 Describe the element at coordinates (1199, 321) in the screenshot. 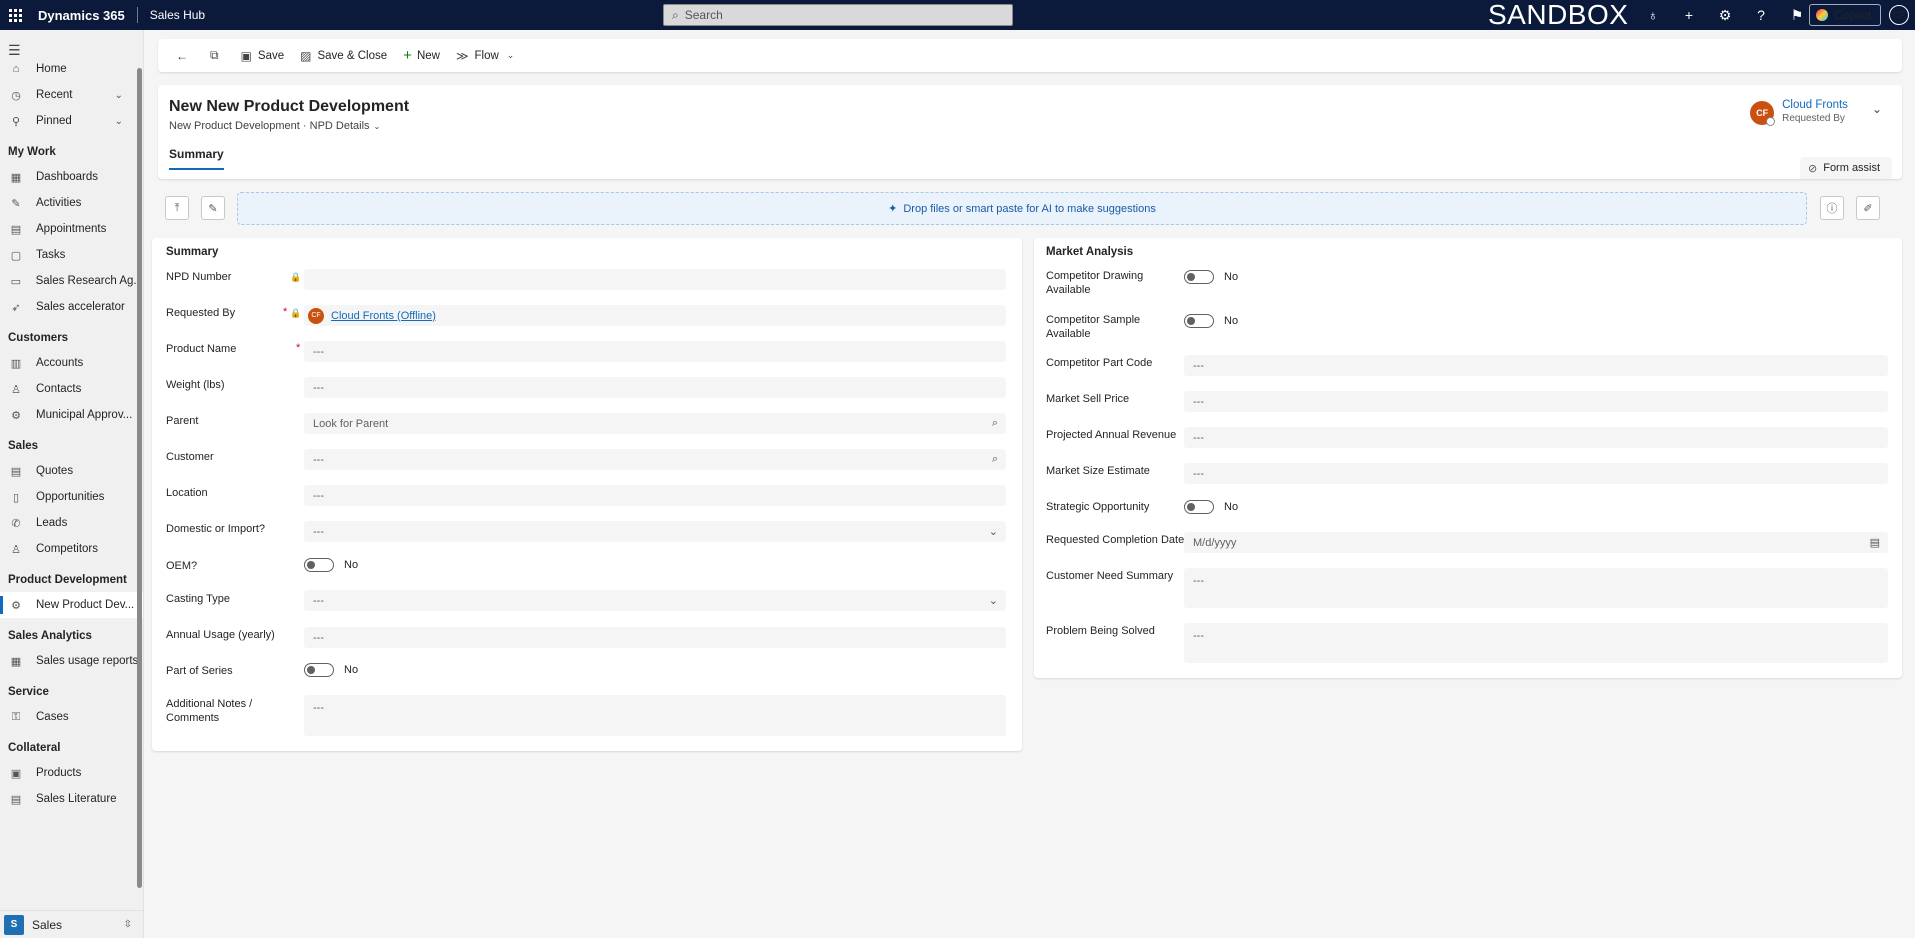

I see `competitor-sample-toggle` at that location.